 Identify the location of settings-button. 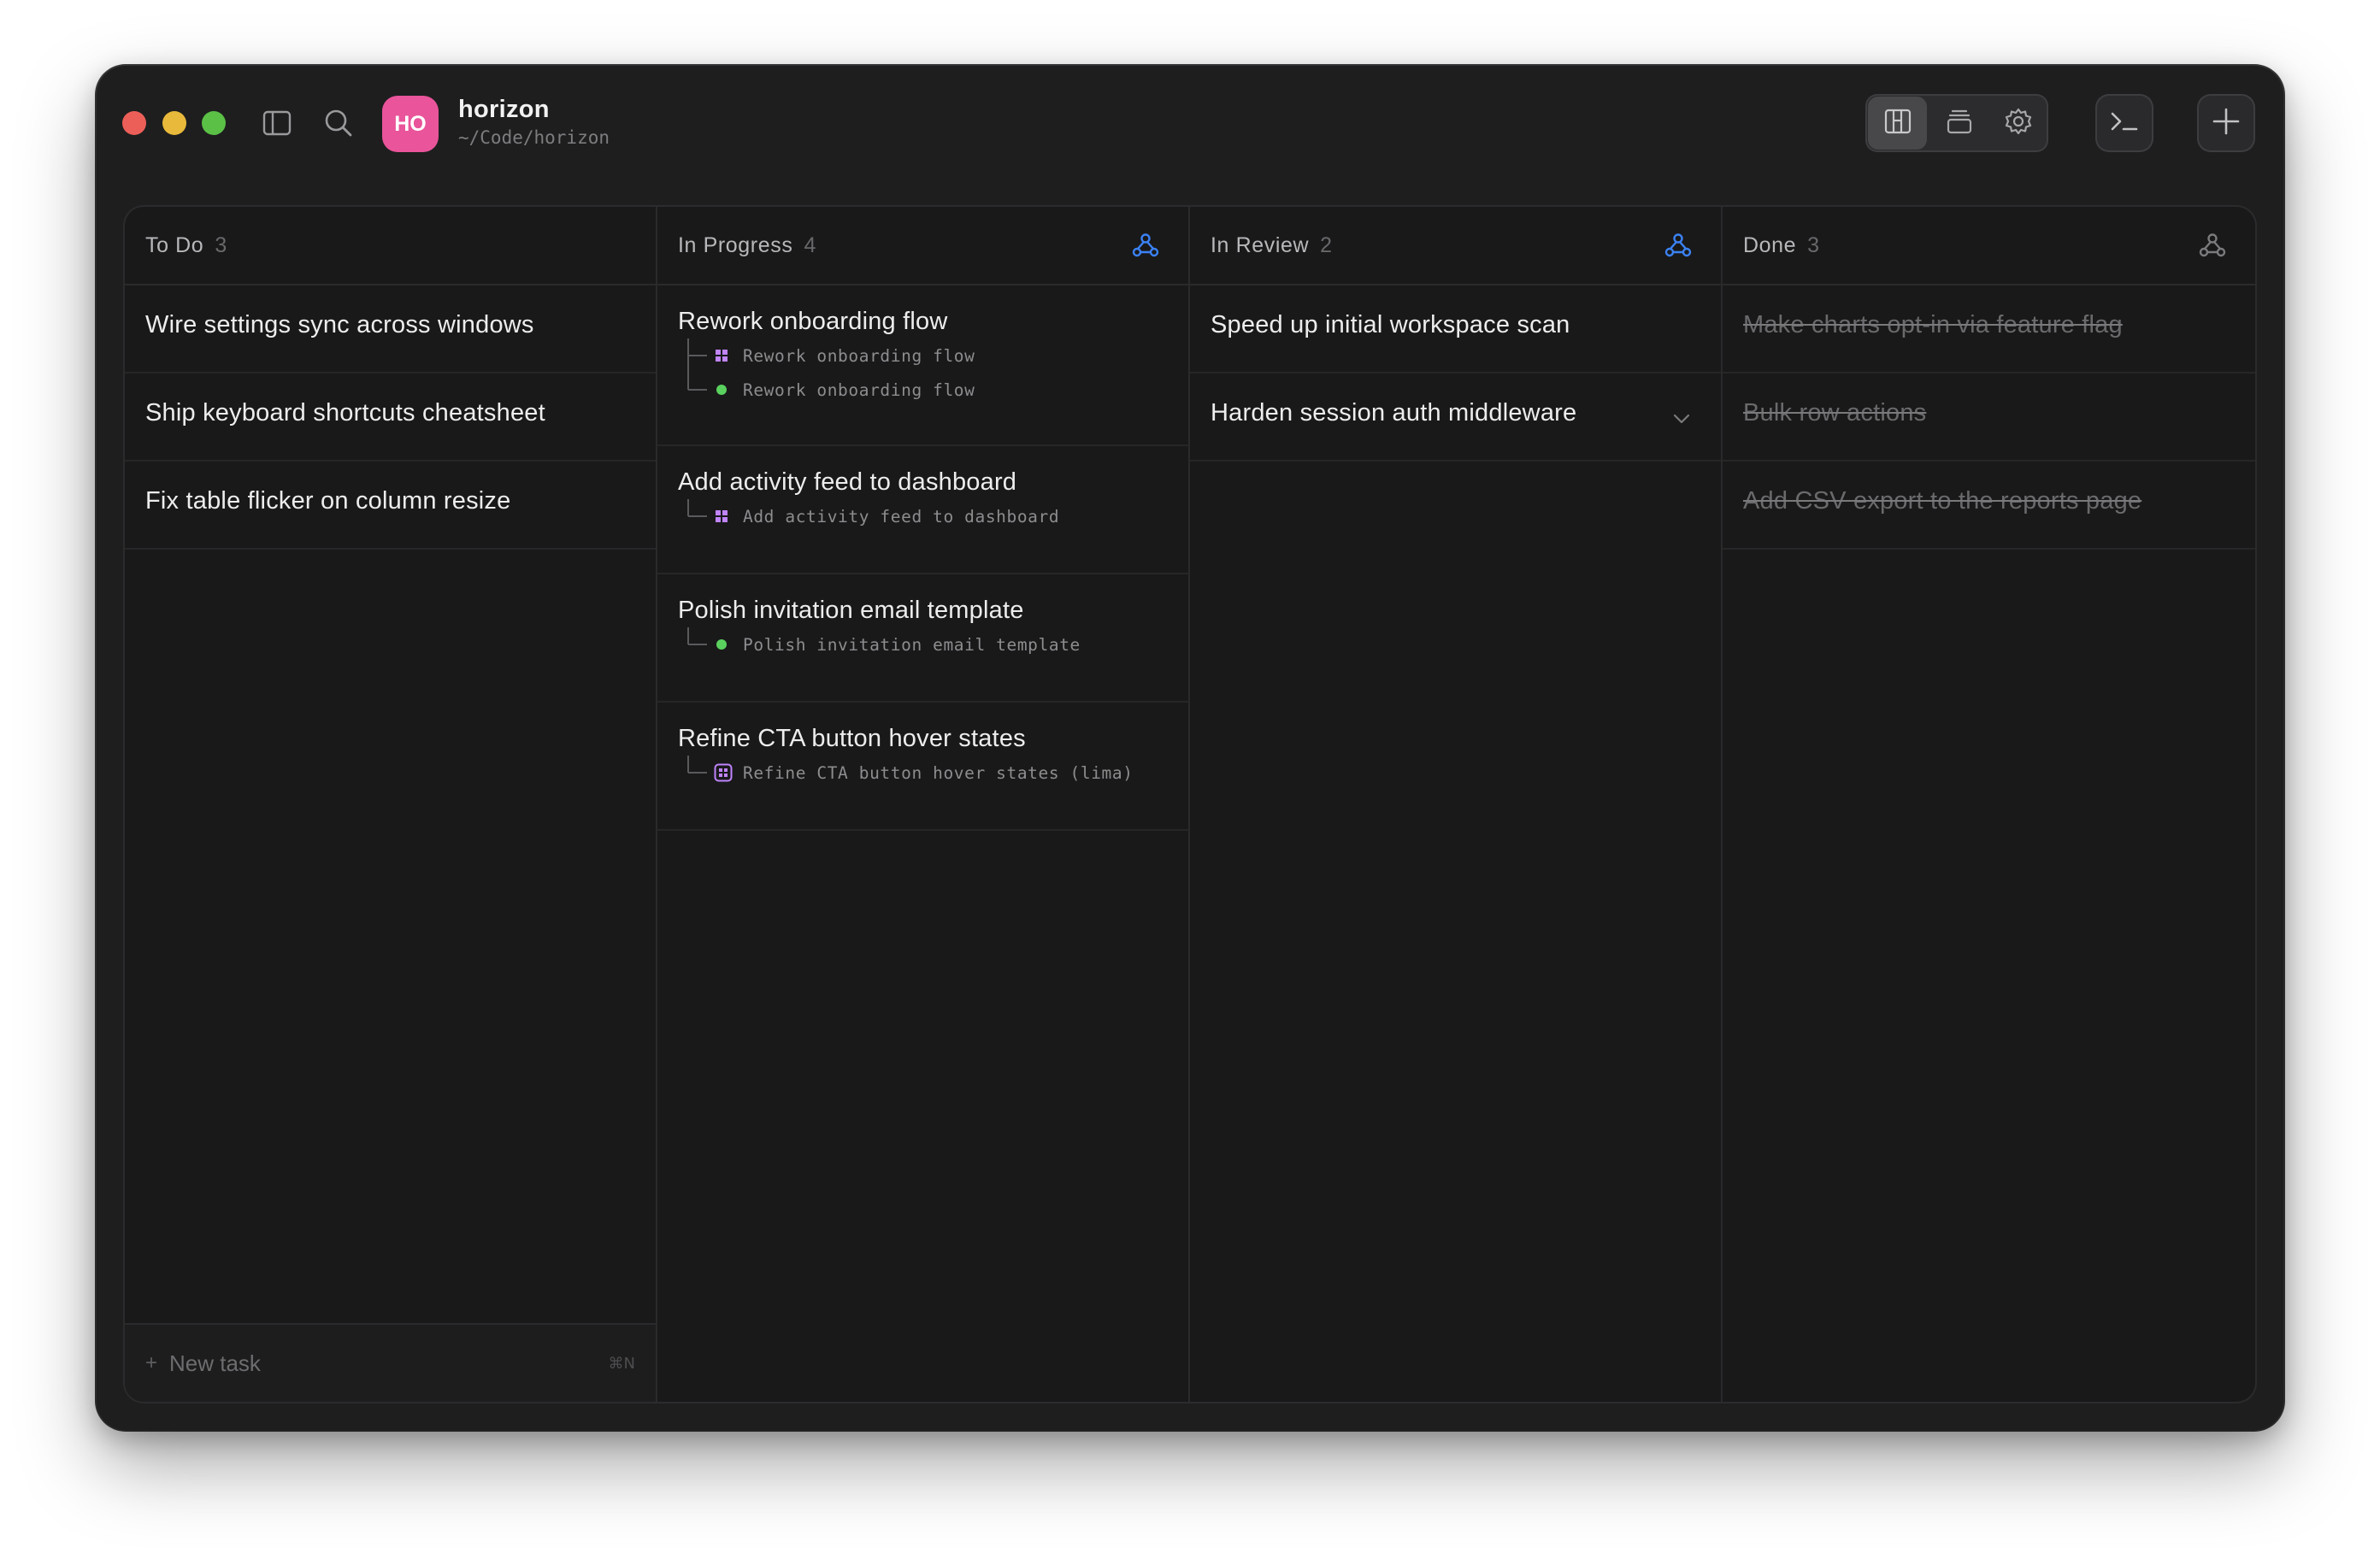
(2019, 123).